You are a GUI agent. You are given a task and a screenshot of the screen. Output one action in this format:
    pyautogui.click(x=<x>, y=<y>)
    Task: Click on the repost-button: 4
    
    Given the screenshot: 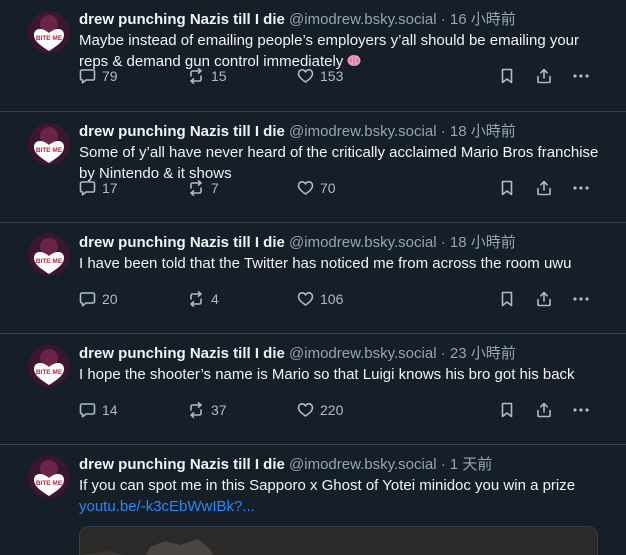 What is the action you would take?
    pyautogui.click(x=203, y=299)
    